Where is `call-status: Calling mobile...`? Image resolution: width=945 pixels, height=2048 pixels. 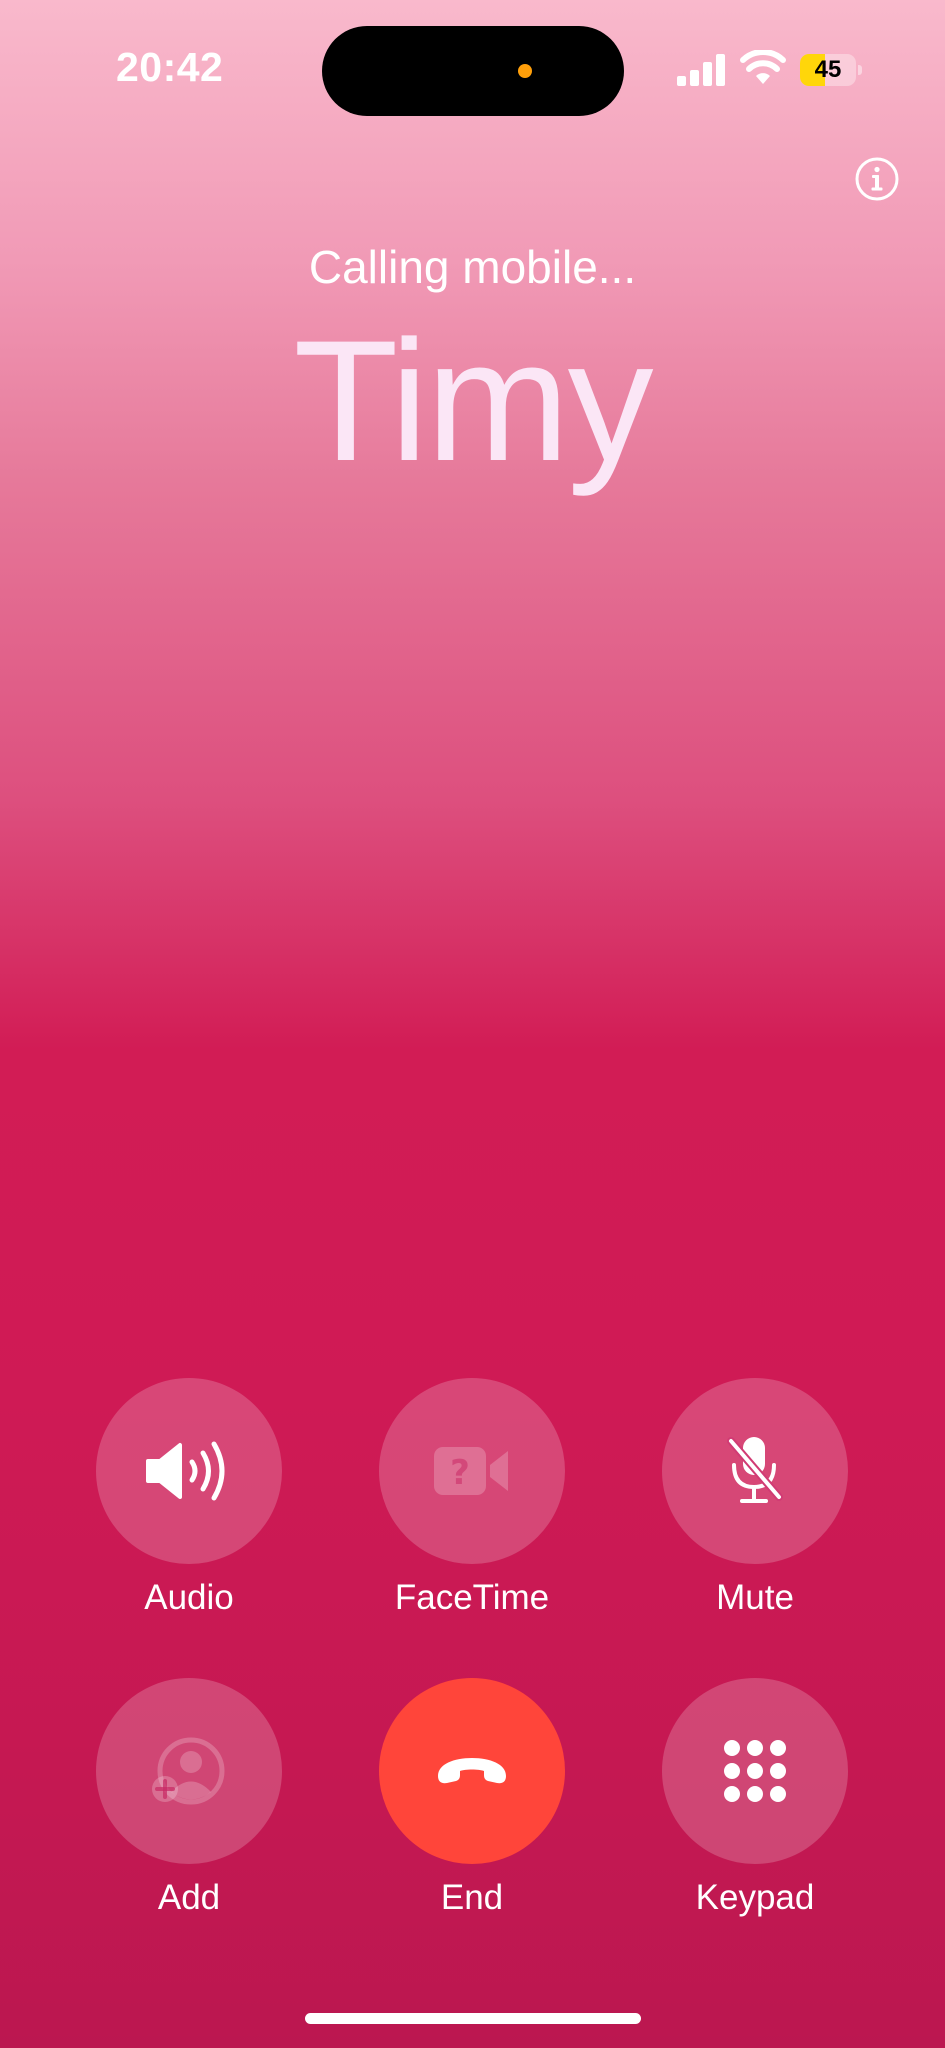 call-status: Calling mobile... is located at coordinates (472, 267).